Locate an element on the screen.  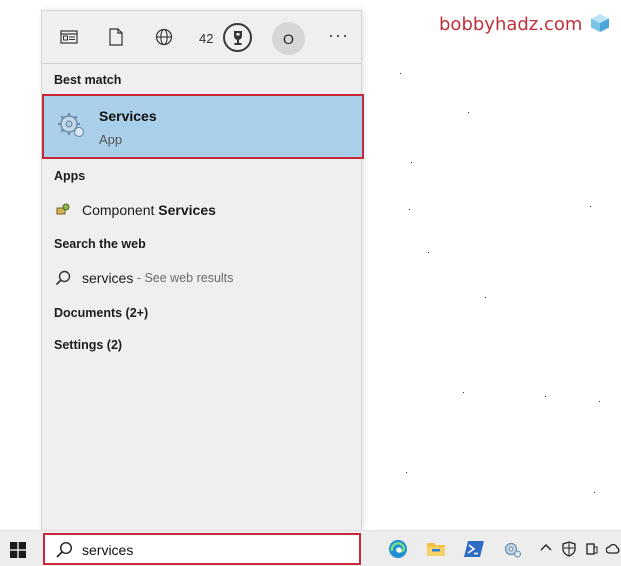
services-icon is located at coordinates (512, 549).